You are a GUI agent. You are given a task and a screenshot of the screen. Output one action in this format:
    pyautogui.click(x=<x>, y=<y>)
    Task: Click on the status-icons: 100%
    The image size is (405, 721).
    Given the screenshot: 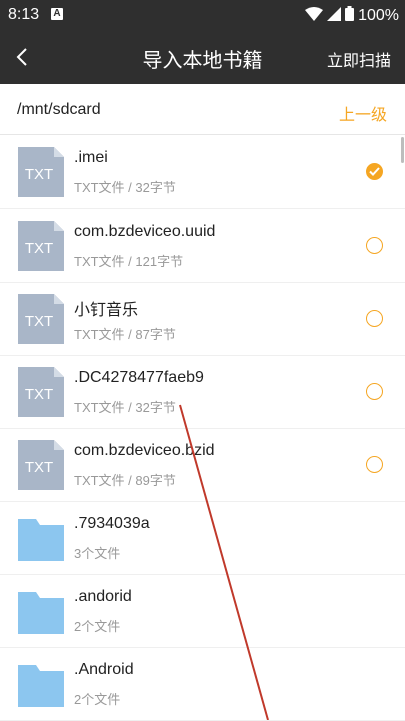 What is the action you would take?
    pyautogui.click(x=352, y=16)
    